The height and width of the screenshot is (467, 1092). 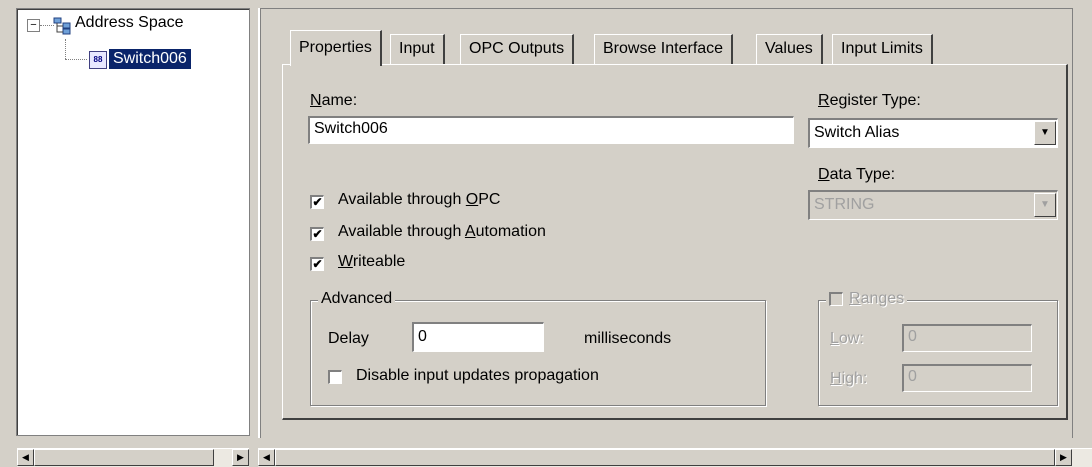 What do you see at coordinates (62, 26) in the screenshot?
I see `address-space-icon` at bounding box center [62, 26].